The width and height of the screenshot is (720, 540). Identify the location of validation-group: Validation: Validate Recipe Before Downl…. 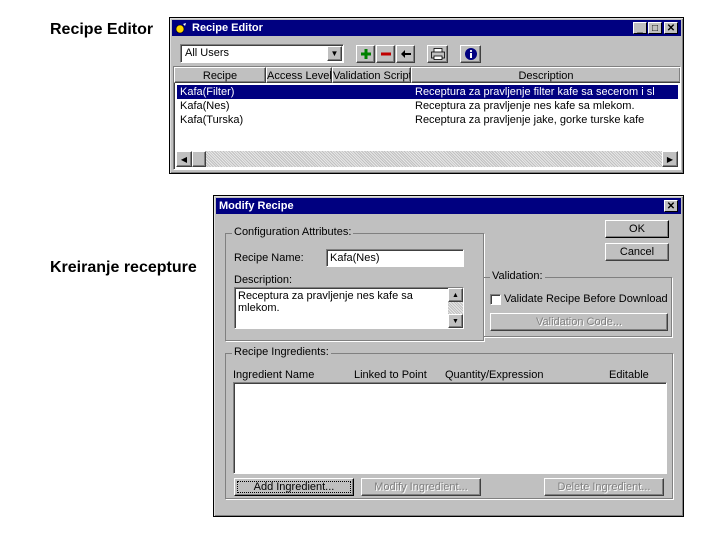
(577, 303).